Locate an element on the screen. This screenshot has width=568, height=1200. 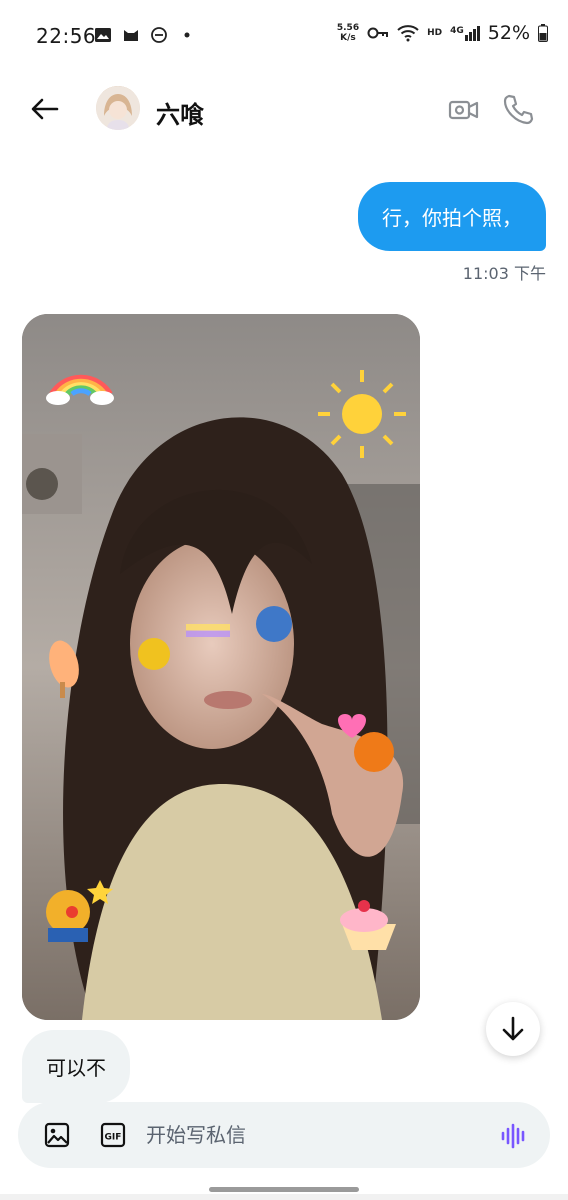
voice-icon is located at coordinates (514, 1136).